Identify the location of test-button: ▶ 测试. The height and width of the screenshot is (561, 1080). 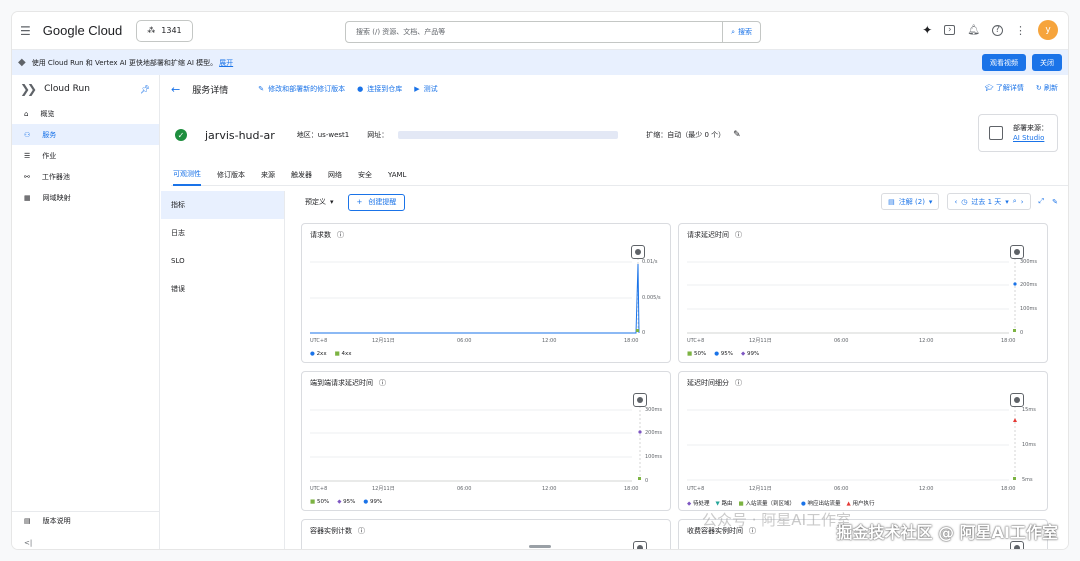
(425, 89).